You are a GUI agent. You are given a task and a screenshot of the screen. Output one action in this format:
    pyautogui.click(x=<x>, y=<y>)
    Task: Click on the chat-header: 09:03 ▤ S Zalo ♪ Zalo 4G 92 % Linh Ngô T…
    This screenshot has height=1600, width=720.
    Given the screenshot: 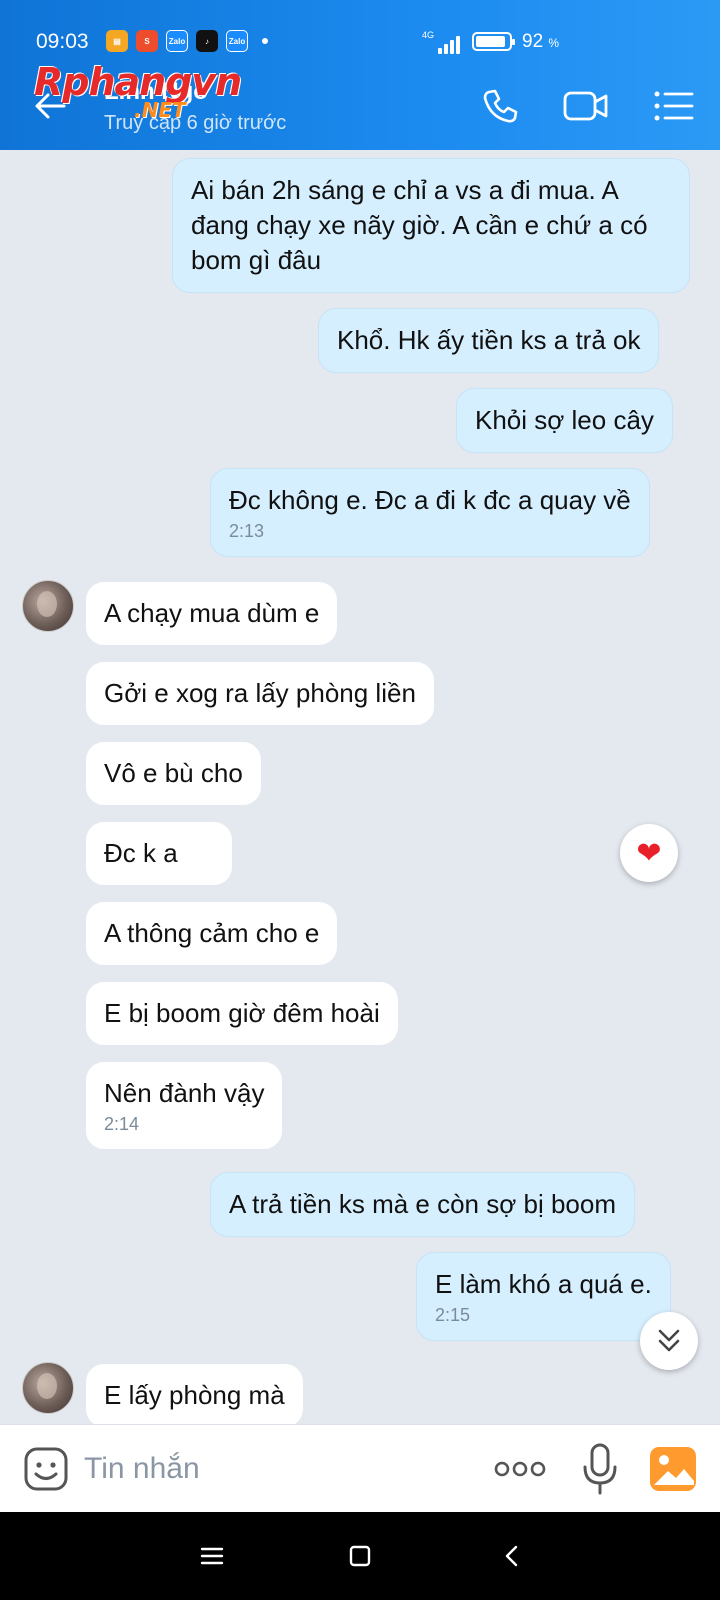 What is the action you would take?
    pyautogui.click(x=360, y=75)
    